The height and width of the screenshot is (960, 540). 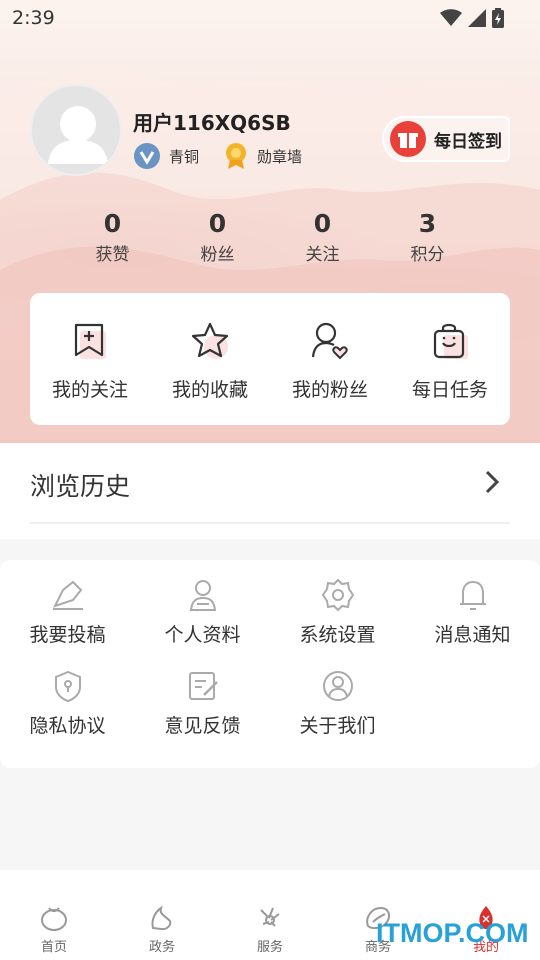 I want to click on divider, so click(x=270, y=523).